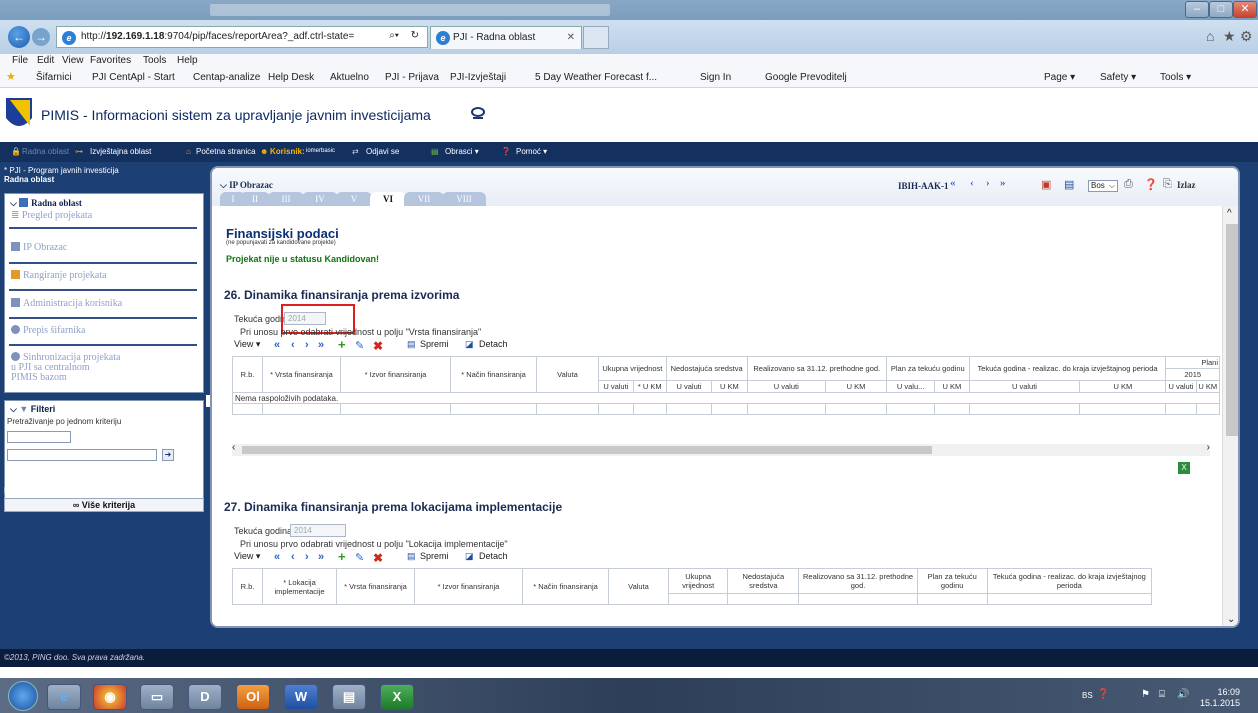  Describe the element at coordinates (1162, 694) in the screenshot. I see `network-tray-icon: ⌸` at that location.